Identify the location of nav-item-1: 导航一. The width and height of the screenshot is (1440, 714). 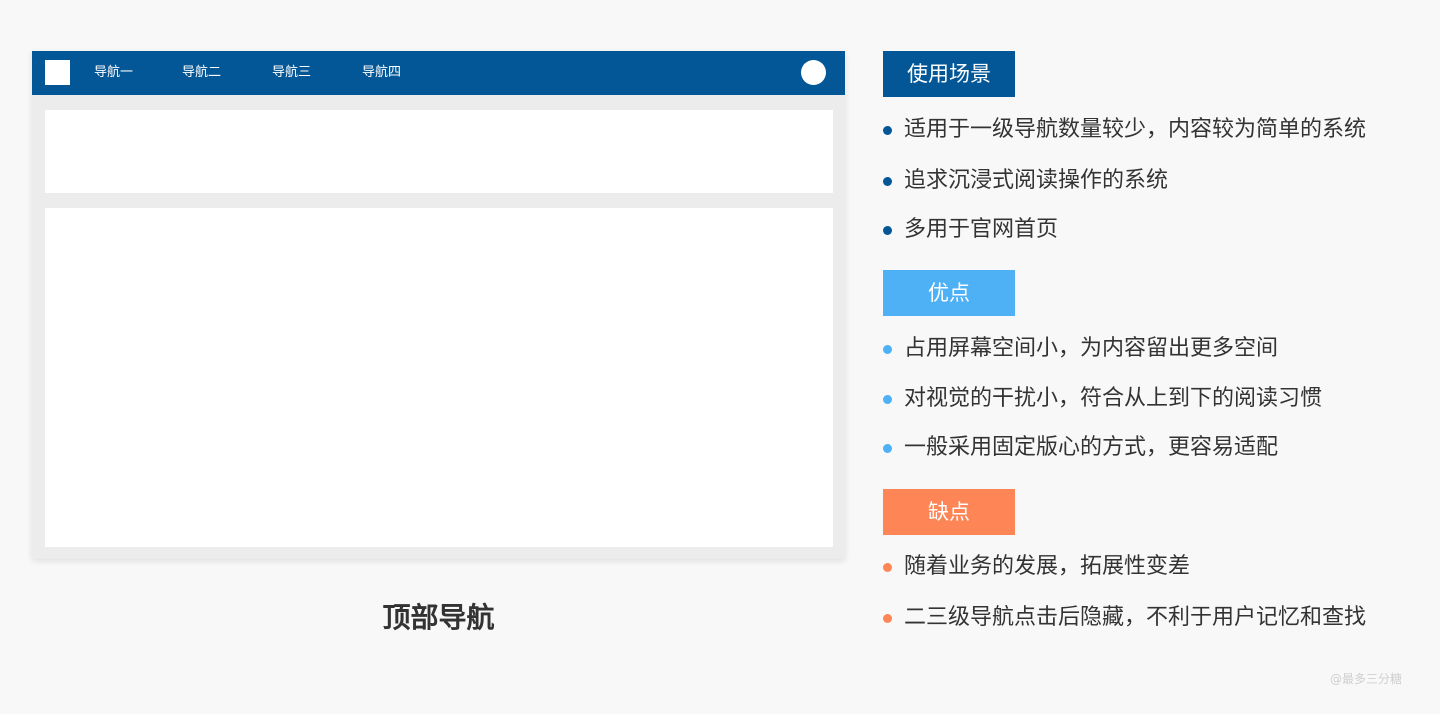
(113, 73).